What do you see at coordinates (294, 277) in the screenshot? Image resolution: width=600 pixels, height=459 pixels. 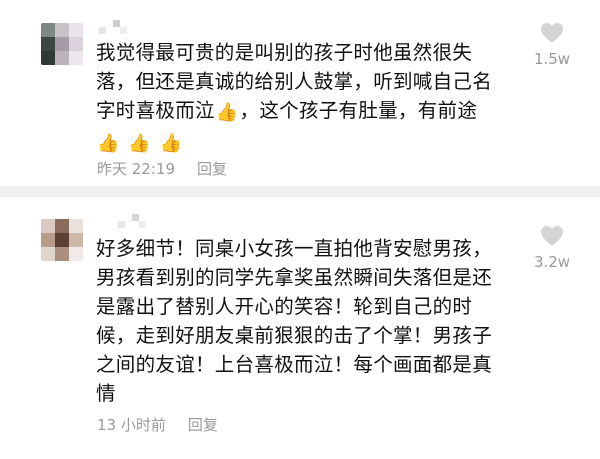 I see `comment-text-line: 男孩看到别的同学先拿奖虽然瞬间失落但是还` at bounding box center [294, 277].